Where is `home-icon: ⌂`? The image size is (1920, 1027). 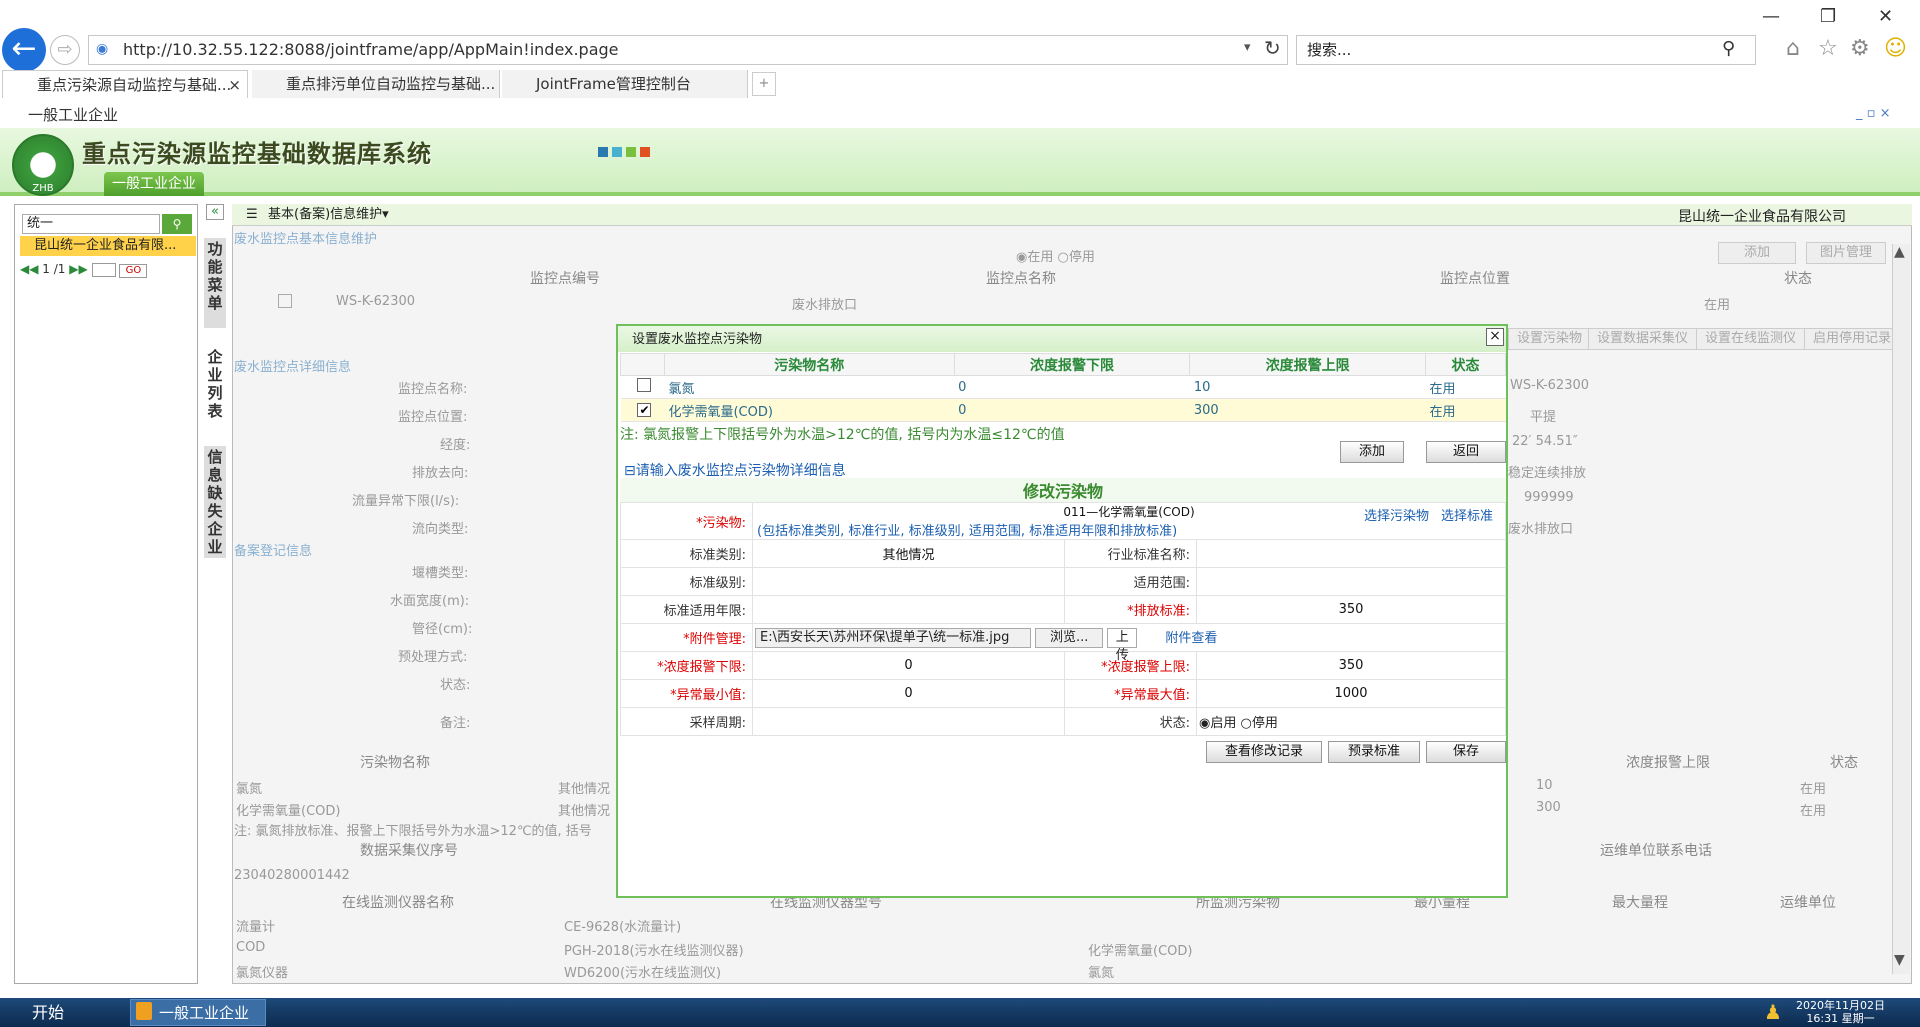 home-icon: ⌂ is located at coordinates (1793, 48).